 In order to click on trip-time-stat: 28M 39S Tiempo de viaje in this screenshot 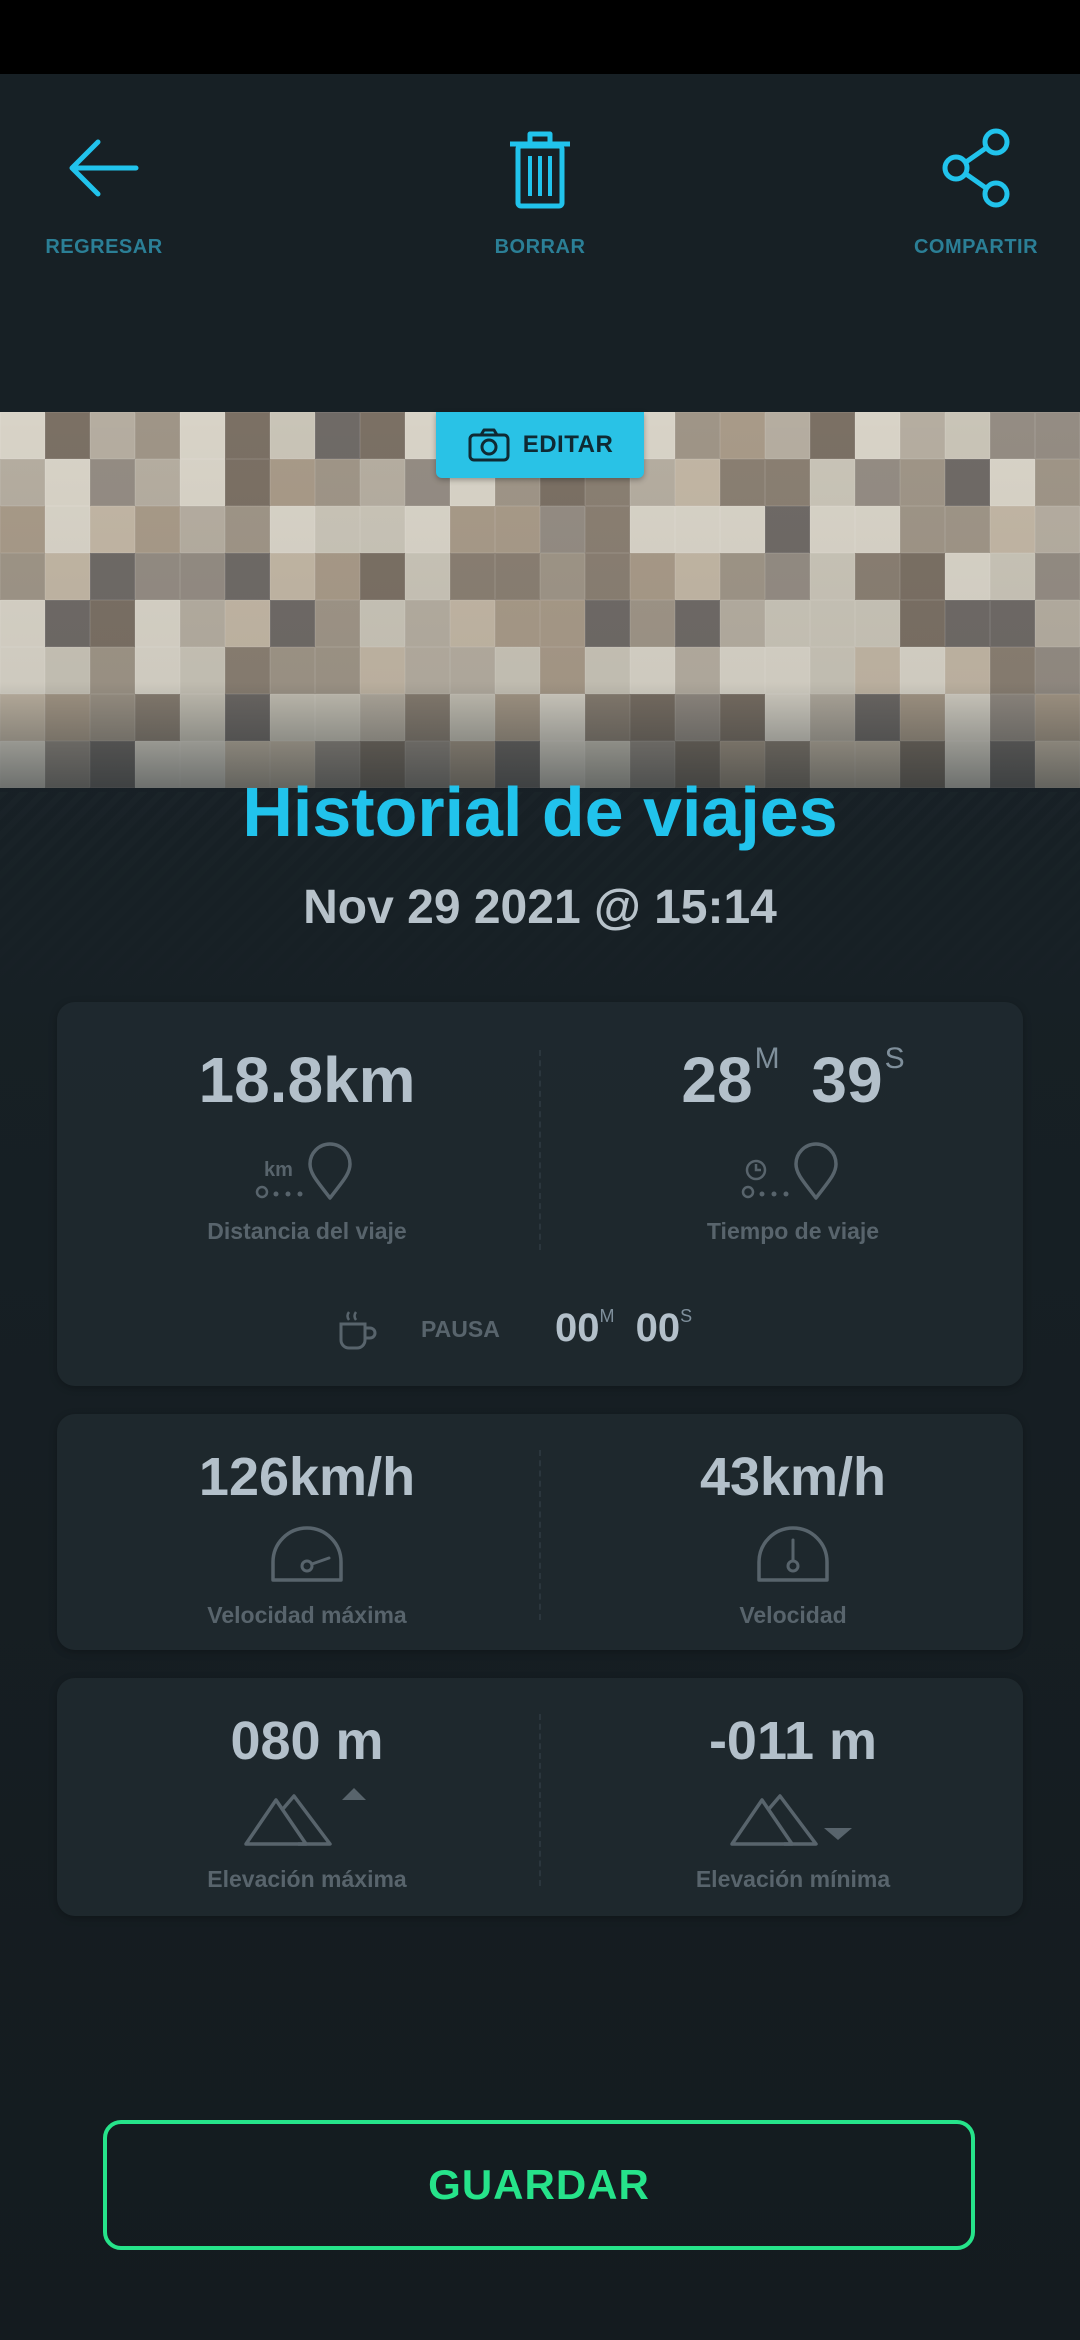, I will do `click(793, 1144)`.